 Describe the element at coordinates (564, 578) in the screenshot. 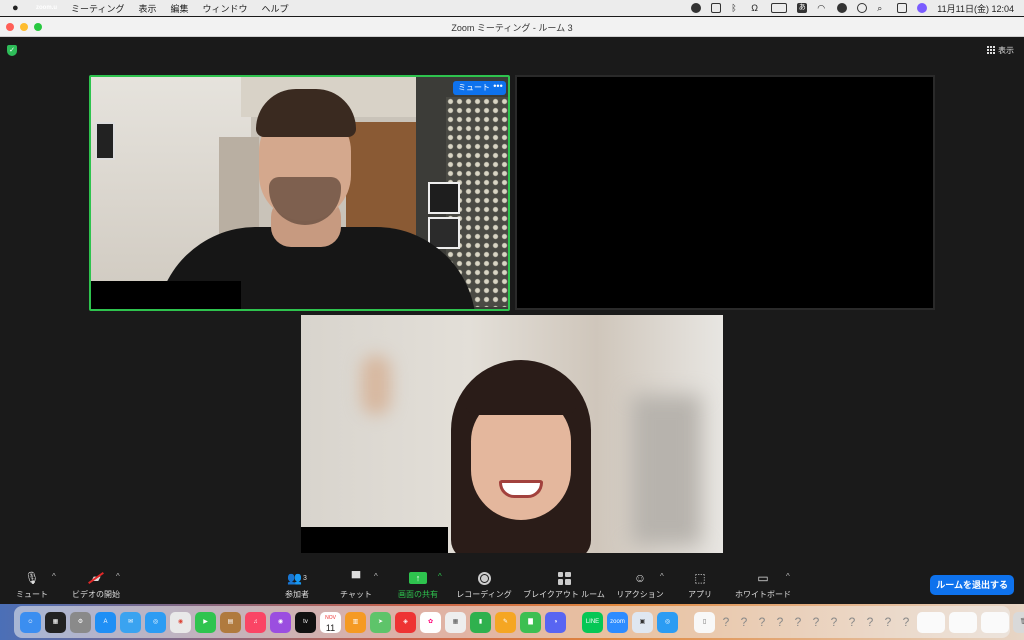

I see `breakout-grid-icon` at that location.